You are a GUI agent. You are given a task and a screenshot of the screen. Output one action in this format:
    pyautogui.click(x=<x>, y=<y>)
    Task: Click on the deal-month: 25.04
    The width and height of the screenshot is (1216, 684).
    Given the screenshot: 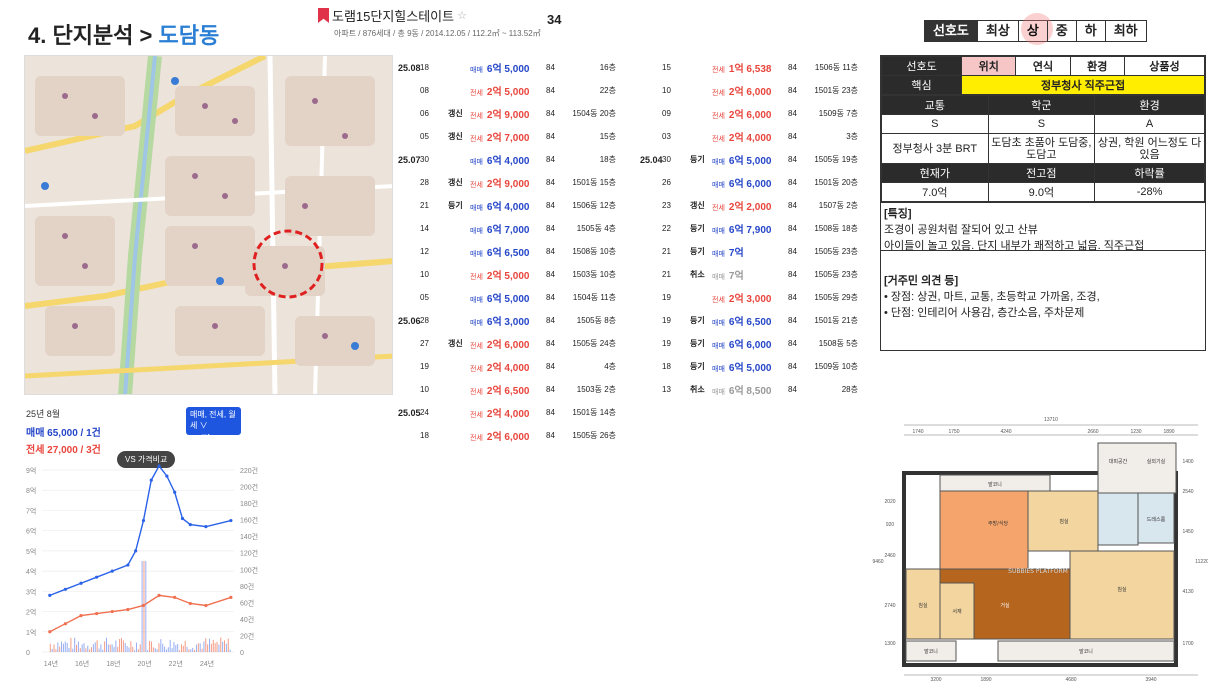 What is the action you would take?
    pyautogui.click(x=651, y=159)
    